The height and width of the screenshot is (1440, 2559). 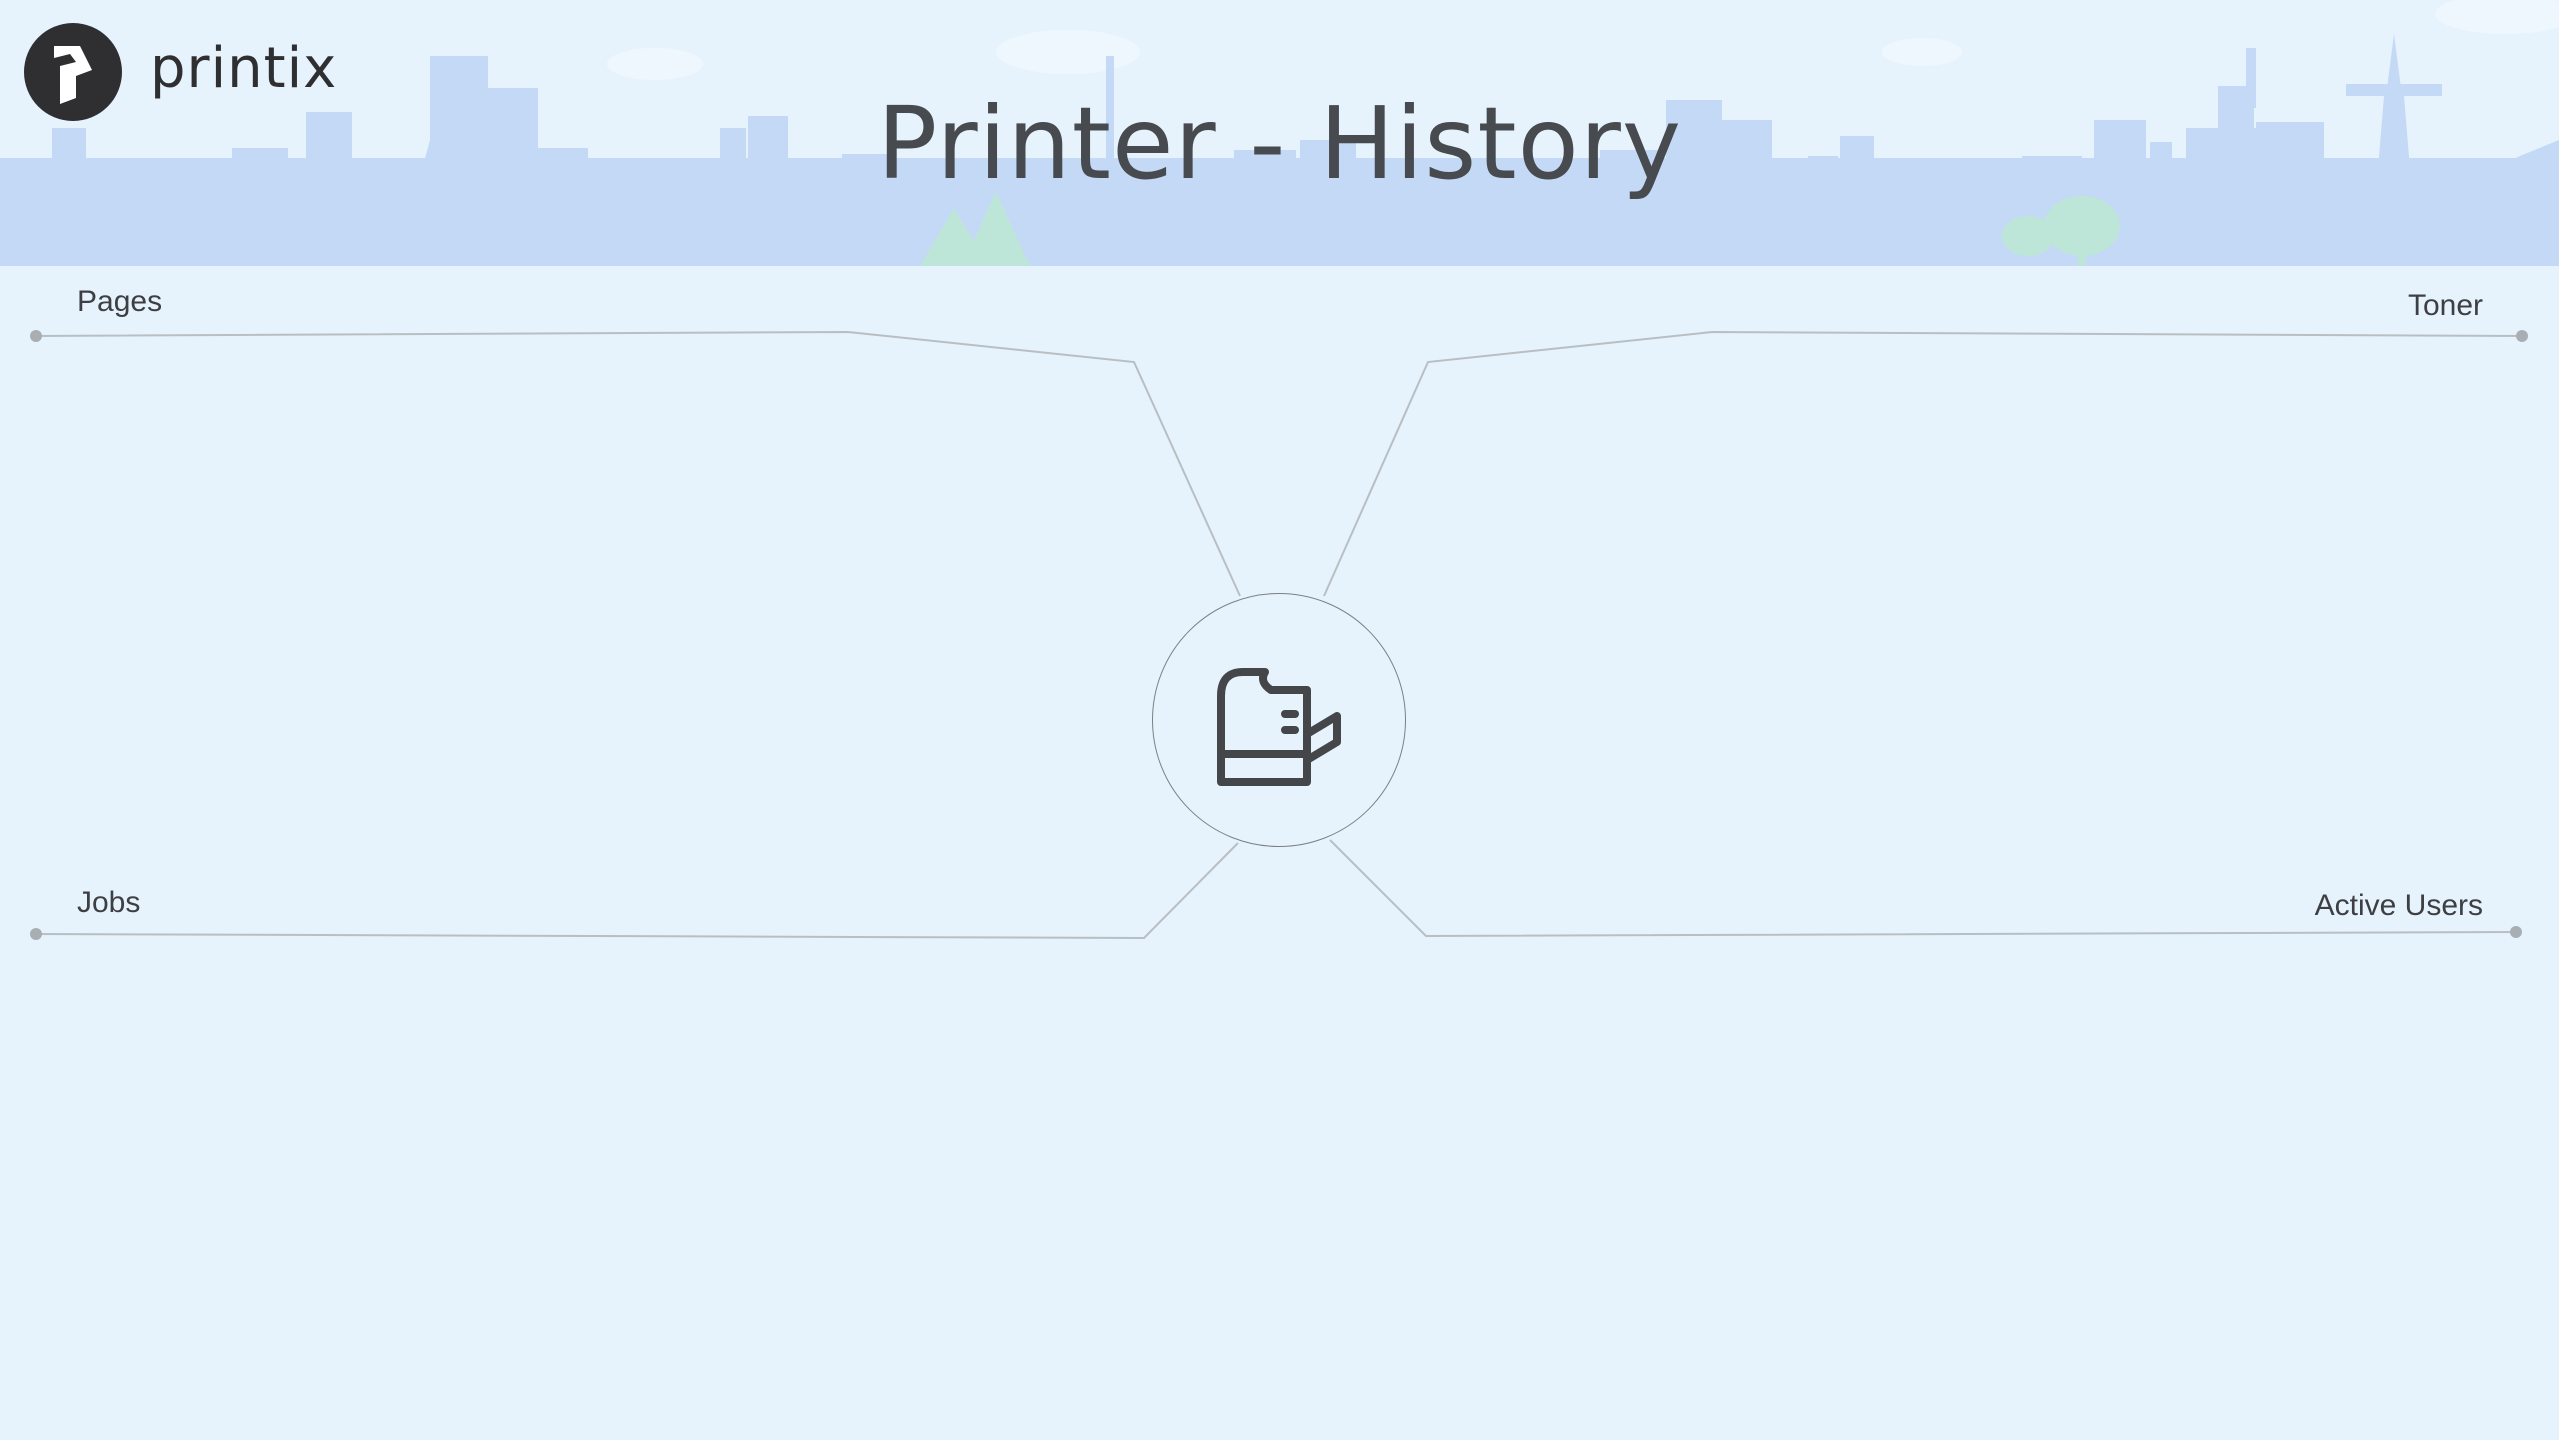 I want to click on connector-jobs, so click(x=637, y=891).